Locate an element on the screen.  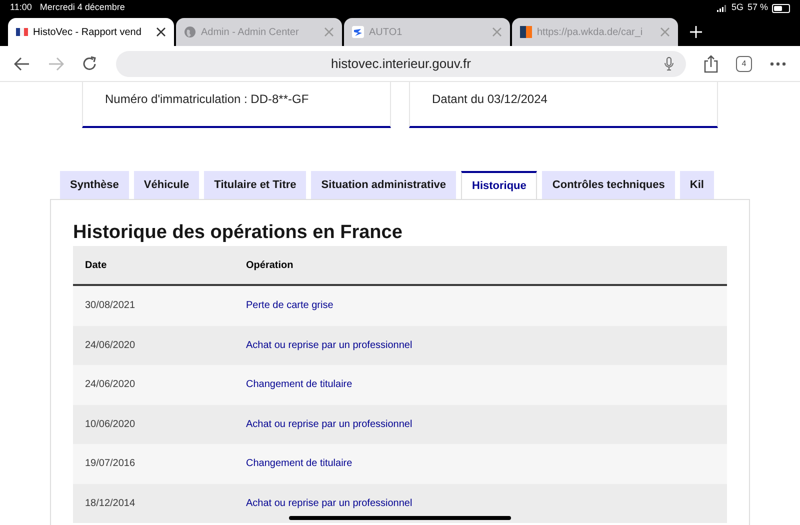
battery-icon is located at coordinates (781, 8).